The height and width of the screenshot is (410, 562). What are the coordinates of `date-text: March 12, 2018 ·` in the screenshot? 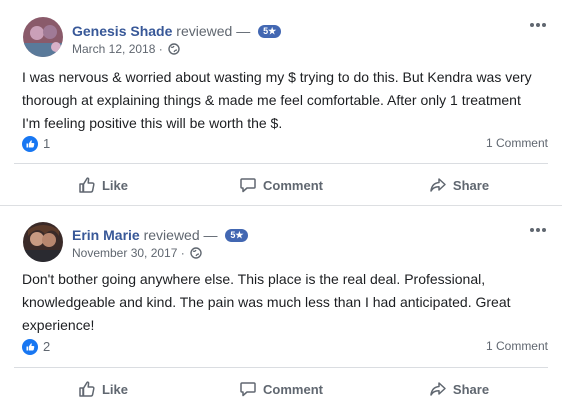 It's located at (117, 49).